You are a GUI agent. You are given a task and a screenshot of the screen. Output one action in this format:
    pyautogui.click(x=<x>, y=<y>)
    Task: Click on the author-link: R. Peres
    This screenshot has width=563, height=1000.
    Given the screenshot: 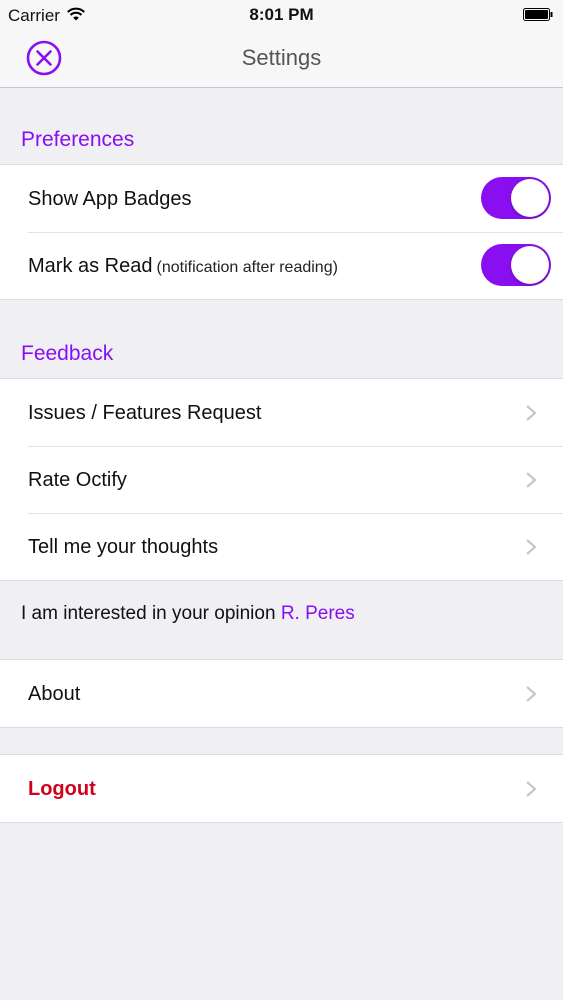 What is the action you would take?
    pyautogui.click(x=318, y=613)
    